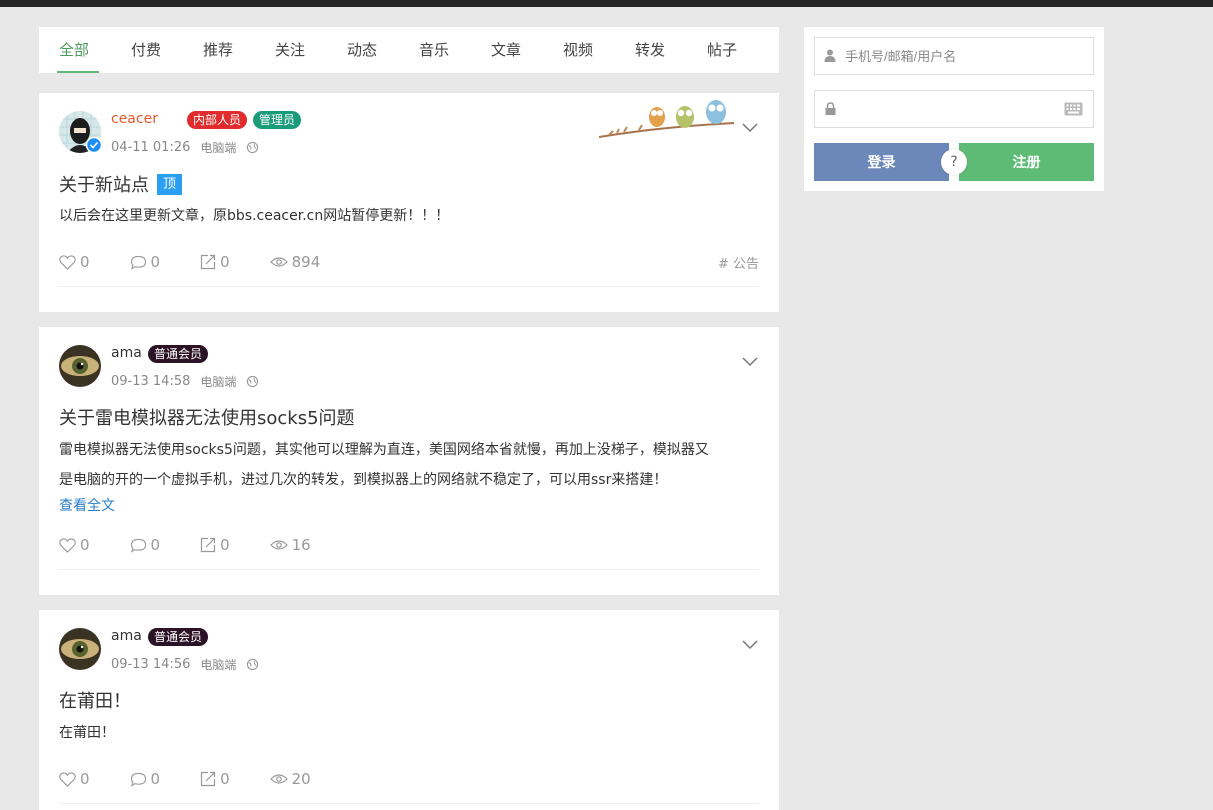  I want to click on tab-moments: 动态, so click(383, 50).